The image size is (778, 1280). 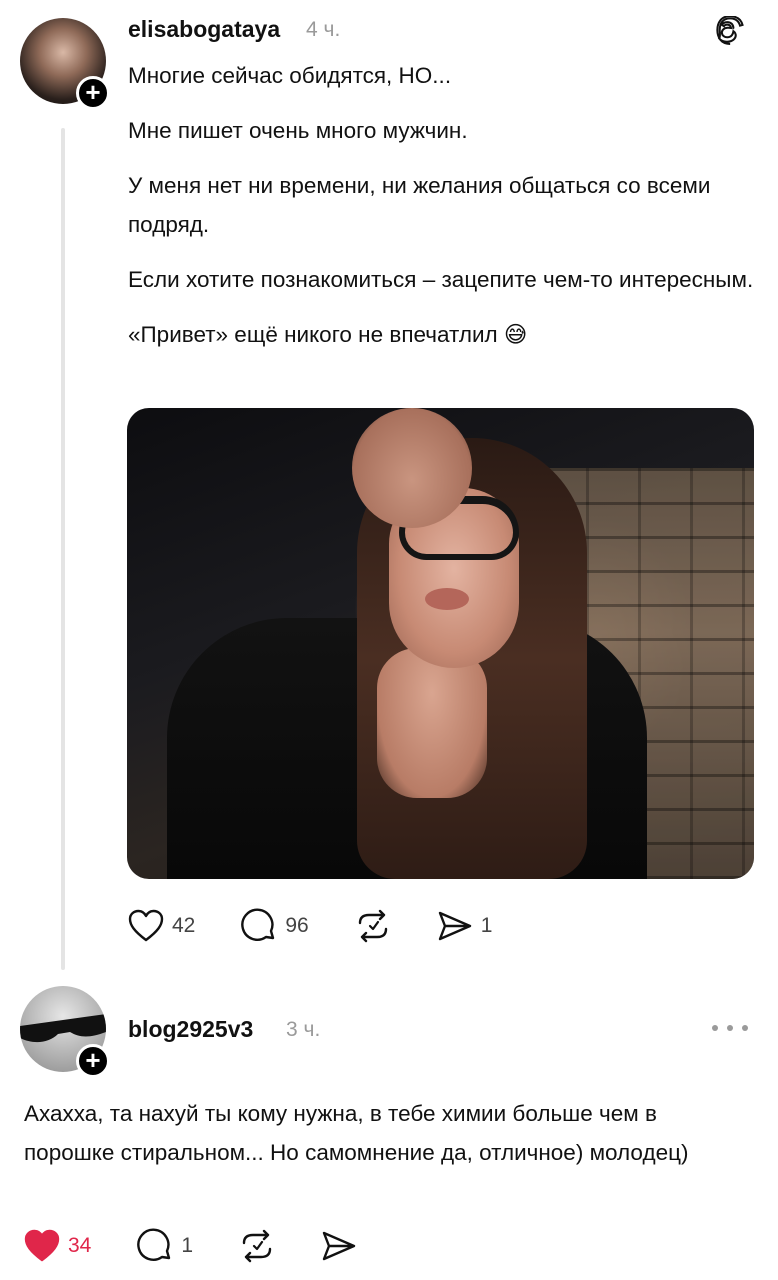 I want to click on reply-button: 96, so click(x=275, y=926).